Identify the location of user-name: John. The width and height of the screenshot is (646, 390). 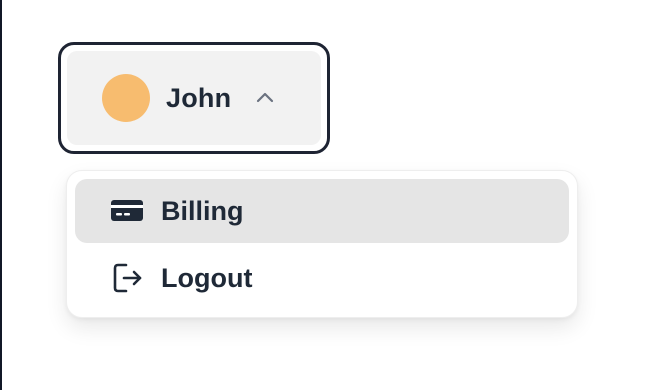
(199, 97).